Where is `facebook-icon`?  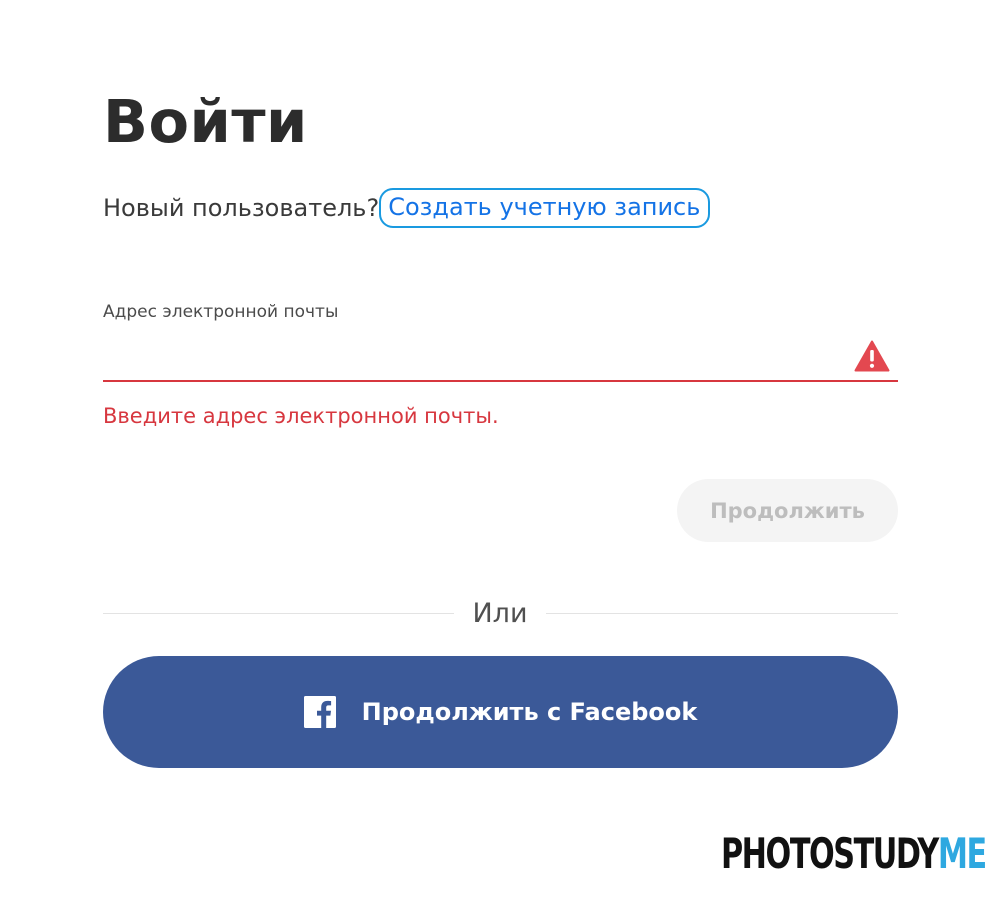 facebook-icon is located at coordinates (319, 712).